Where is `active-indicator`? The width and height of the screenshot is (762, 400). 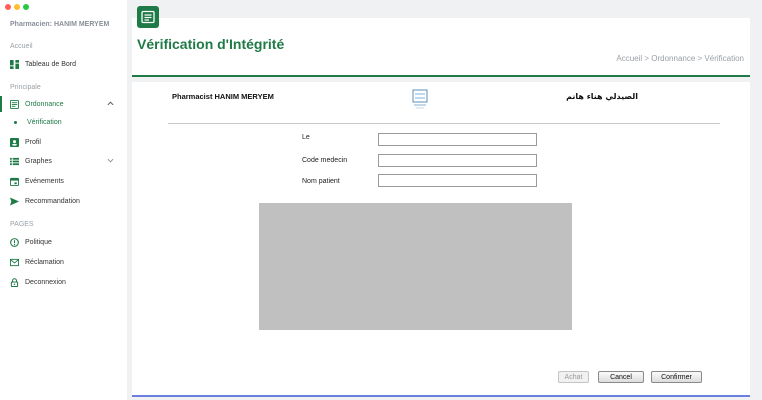
active-indicator is located at coordinates (1, 104).